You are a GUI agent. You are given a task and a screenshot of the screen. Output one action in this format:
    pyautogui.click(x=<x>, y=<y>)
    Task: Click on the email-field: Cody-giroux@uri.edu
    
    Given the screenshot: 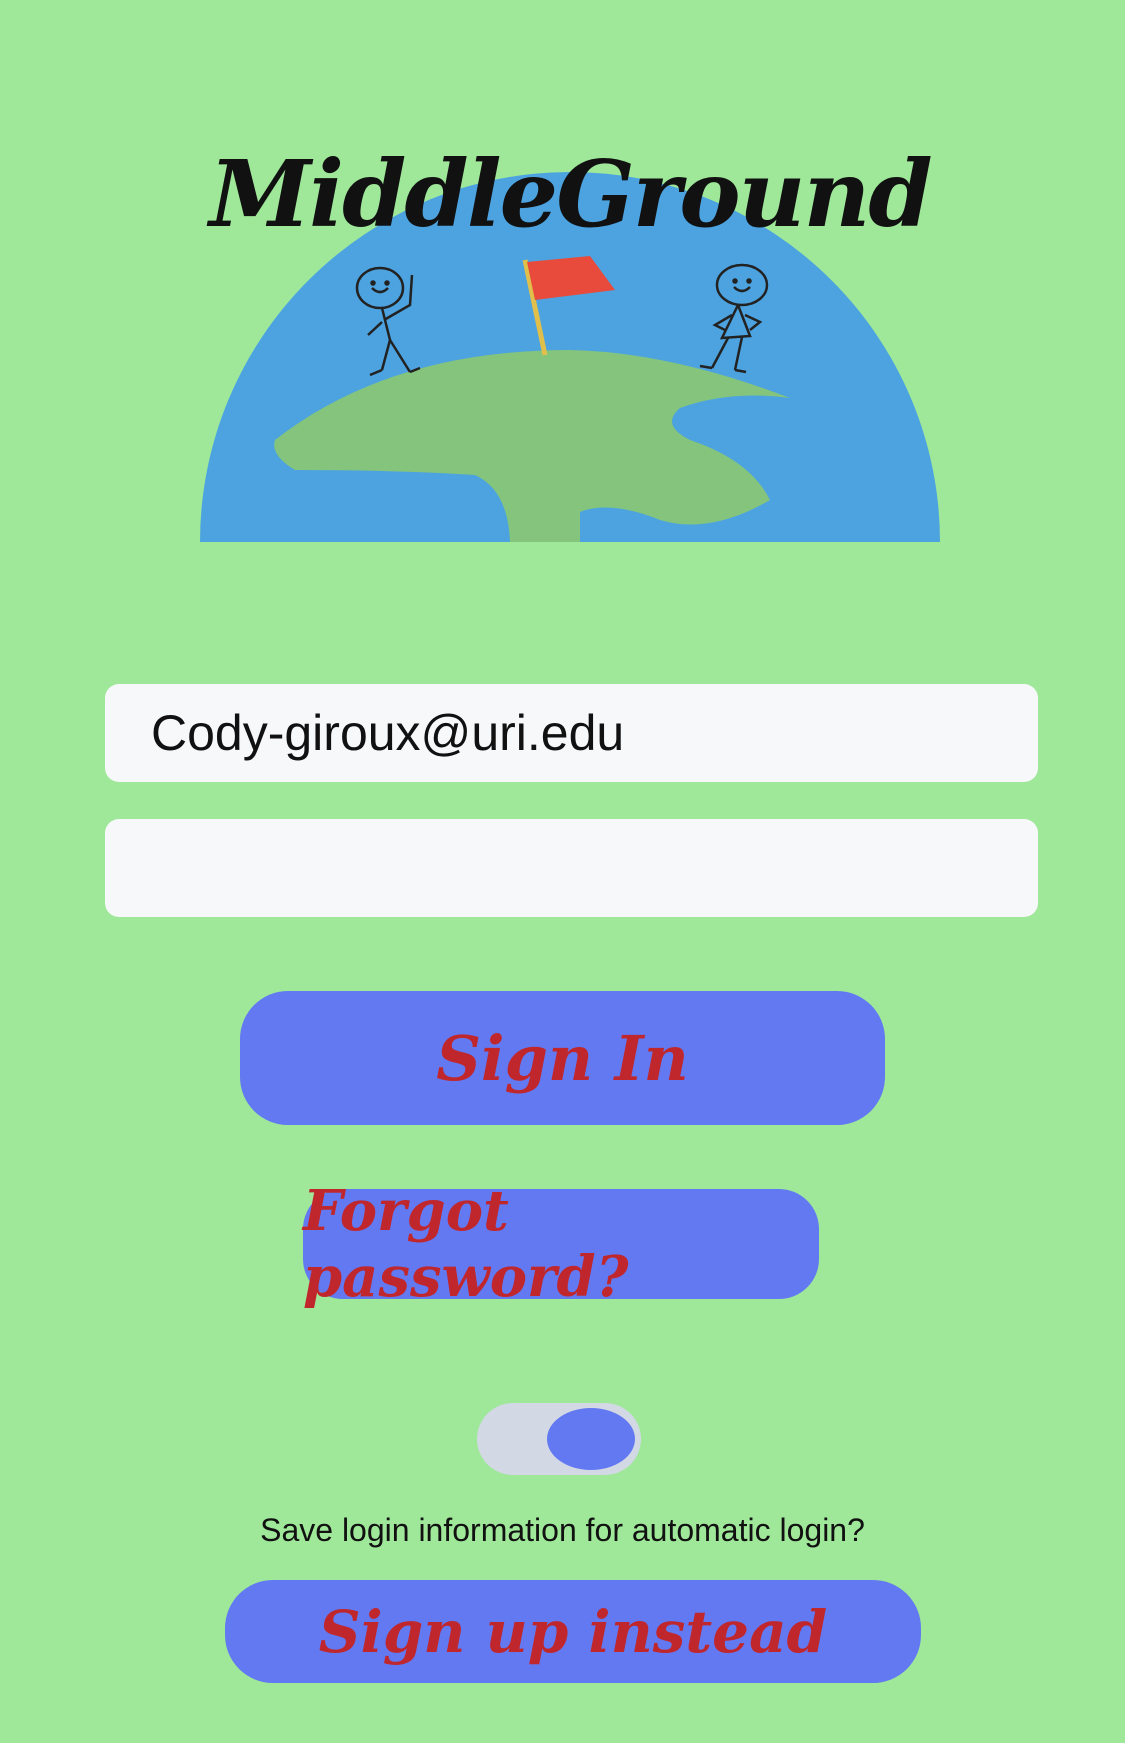 What is the action you would take?
    pyautogui.click(x=571, y=733)
    